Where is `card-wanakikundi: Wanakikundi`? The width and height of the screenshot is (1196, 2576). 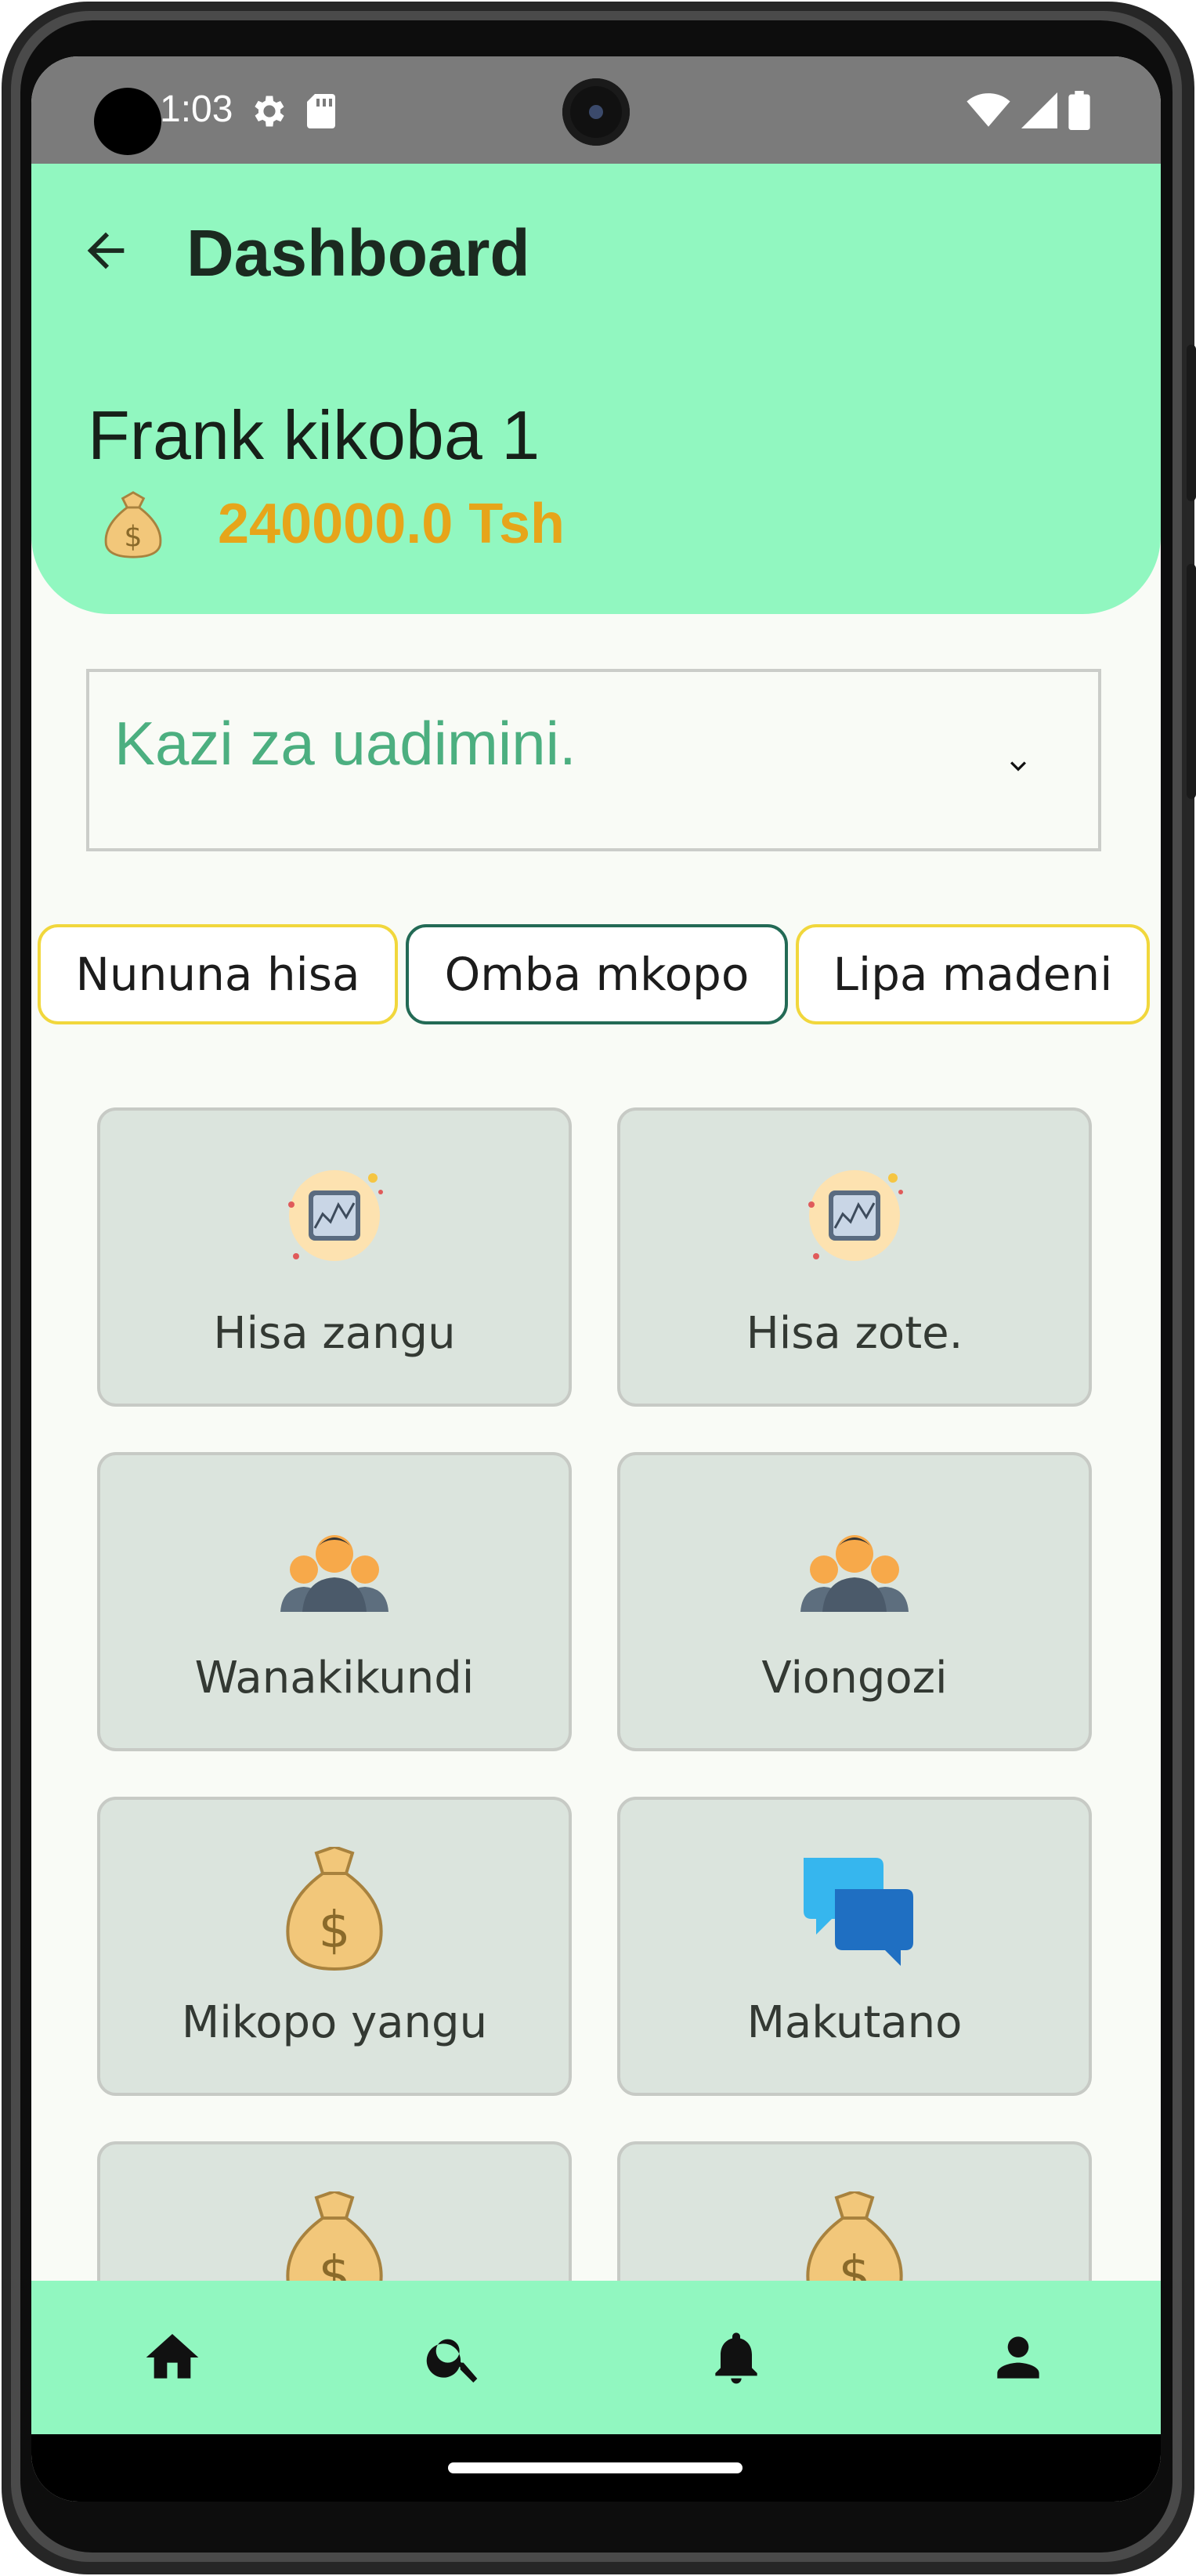
card-wanakikundi: Wanakikundi is located at coordinates (334, 1601).